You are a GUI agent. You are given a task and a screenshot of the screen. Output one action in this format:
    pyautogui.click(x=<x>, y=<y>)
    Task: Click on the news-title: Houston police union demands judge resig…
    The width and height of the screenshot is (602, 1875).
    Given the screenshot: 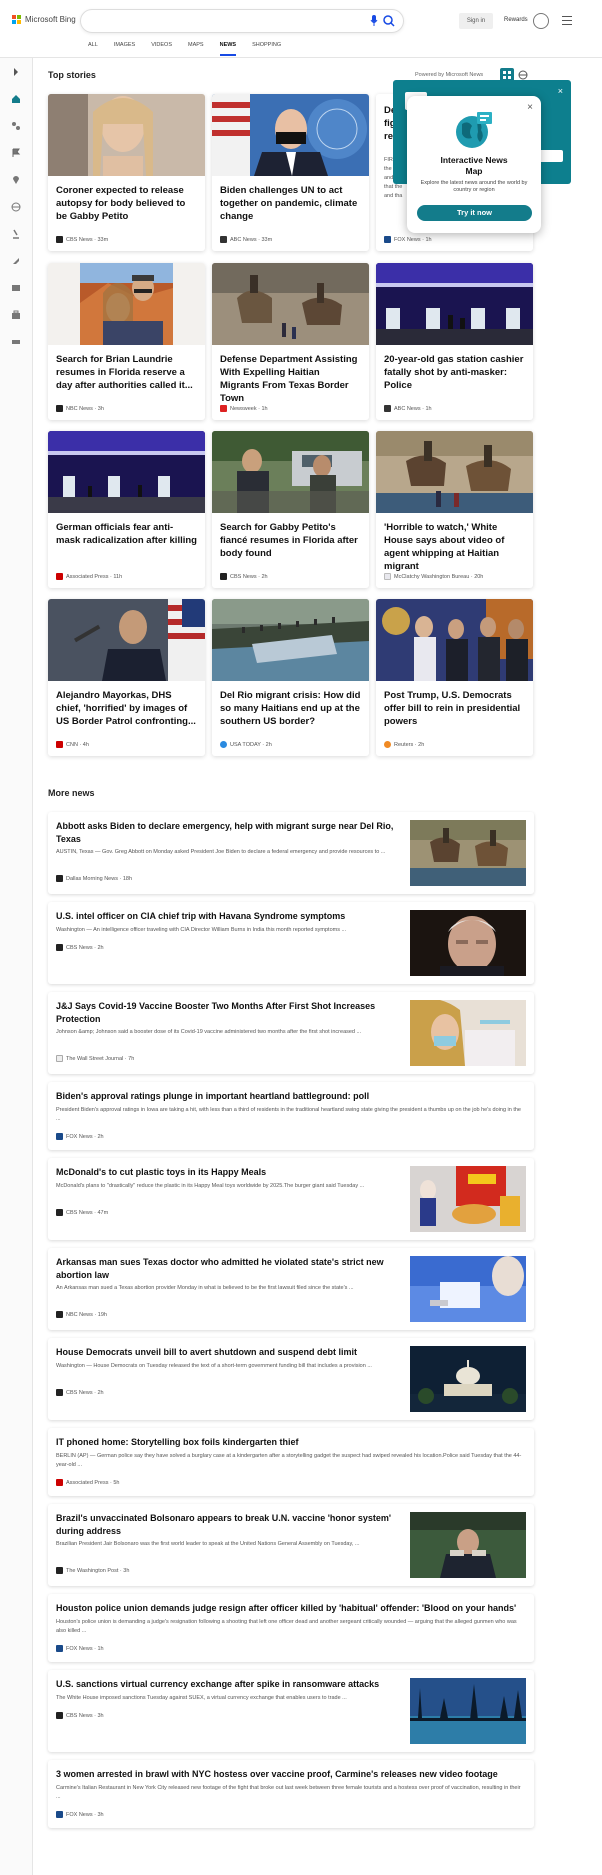 What is the action you would take?
    pyautogui.click(x=291, y=1608)
    